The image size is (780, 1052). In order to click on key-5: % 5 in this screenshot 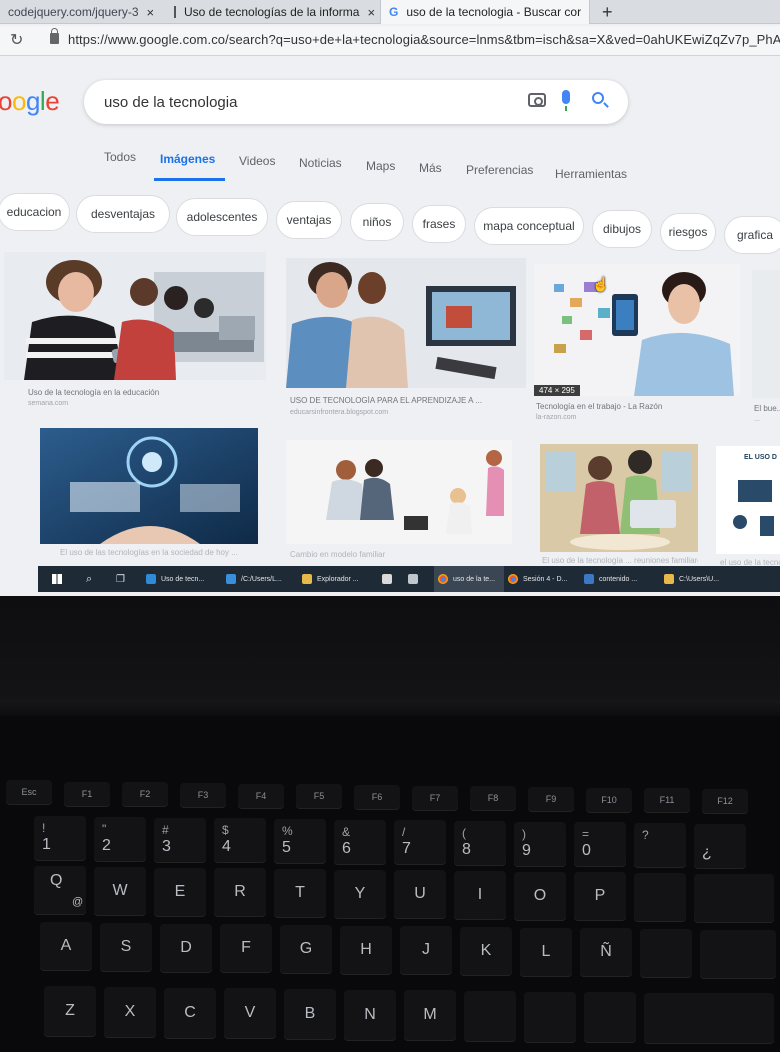, I will do `click(300, 841)`.